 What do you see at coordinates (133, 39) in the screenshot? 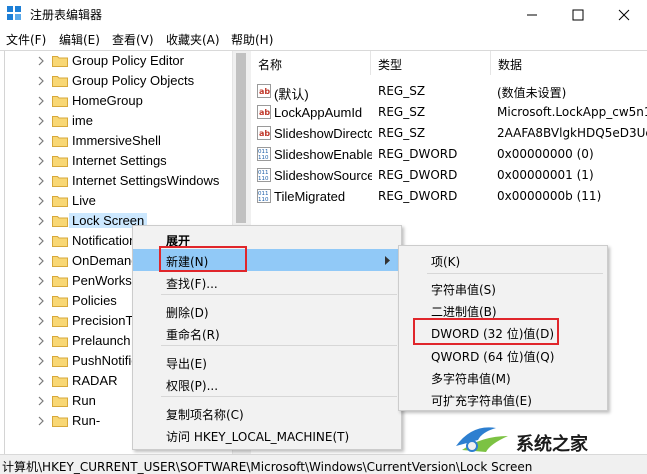
I see `menu-view: 查看(V)` at bounding box center [133, 39].